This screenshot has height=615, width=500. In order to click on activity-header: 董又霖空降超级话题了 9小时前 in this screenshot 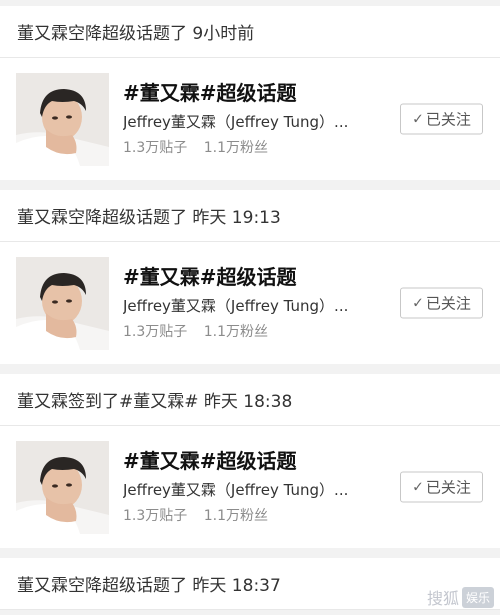, I will do `click(250, 32)`.